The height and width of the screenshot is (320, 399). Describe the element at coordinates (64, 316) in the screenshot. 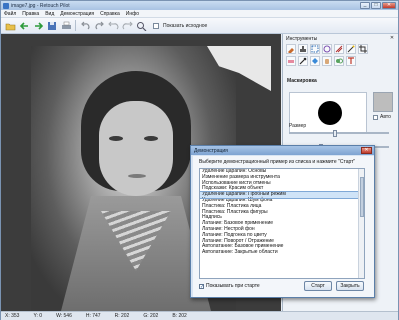

I see `status-width: W: 546` at that location.